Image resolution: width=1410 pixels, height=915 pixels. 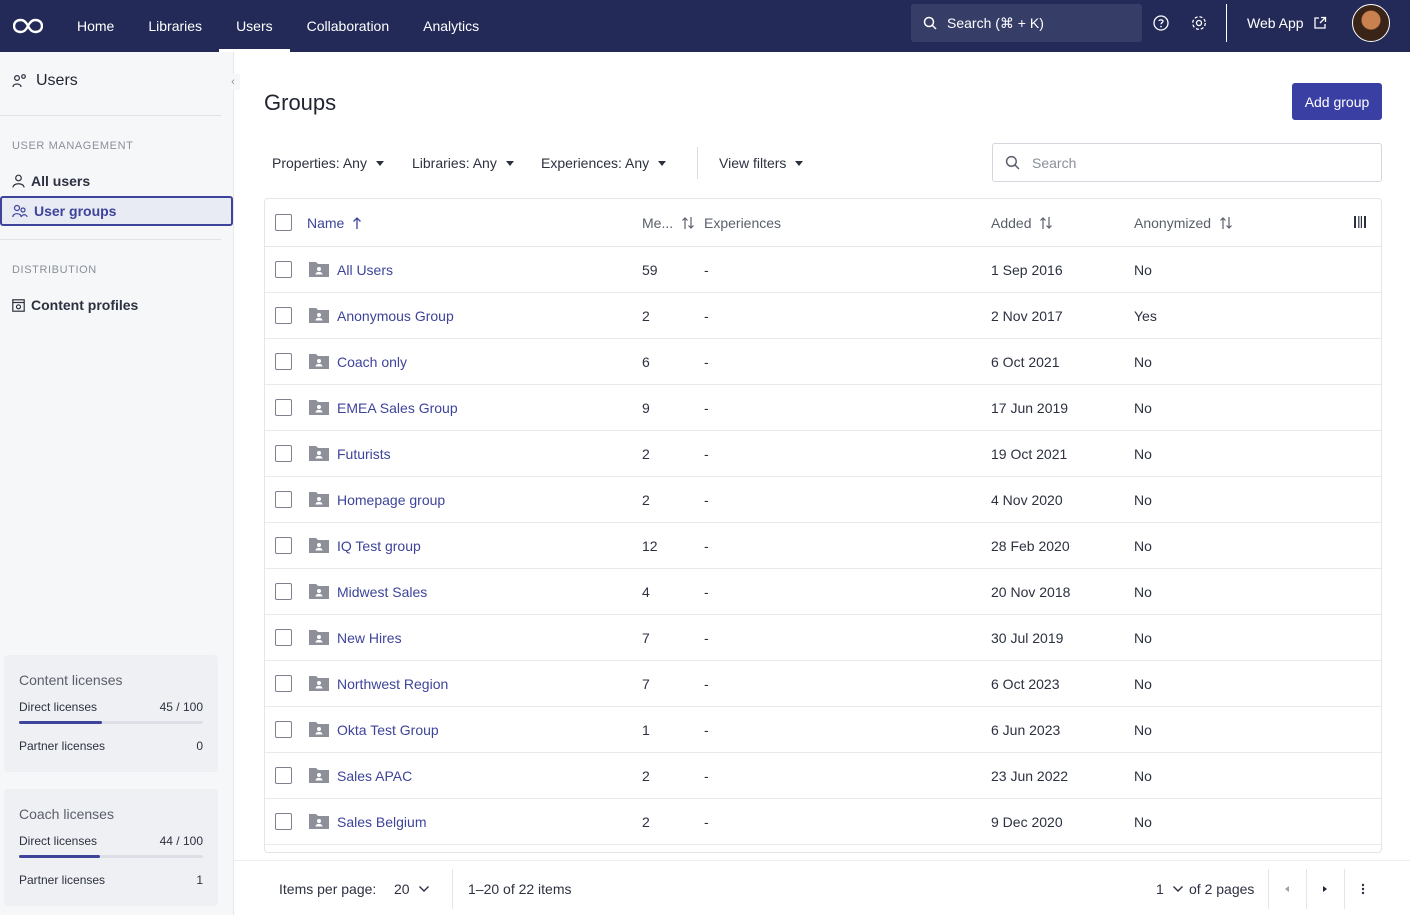 I want to click on nav-collaboration: Collaboration, so click(x=348, y=26).